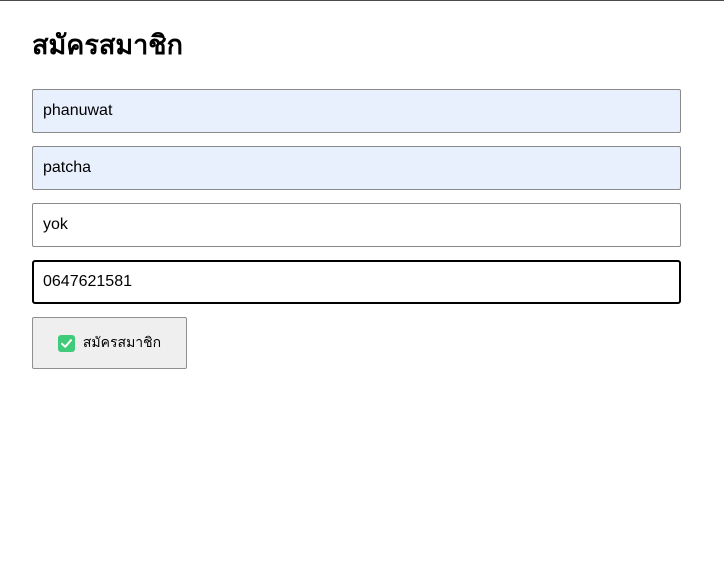 This screenshot has width=724, height=562. Describe the element at coordinates (356, 225) in the screenshot. I see `third-field` at that location.